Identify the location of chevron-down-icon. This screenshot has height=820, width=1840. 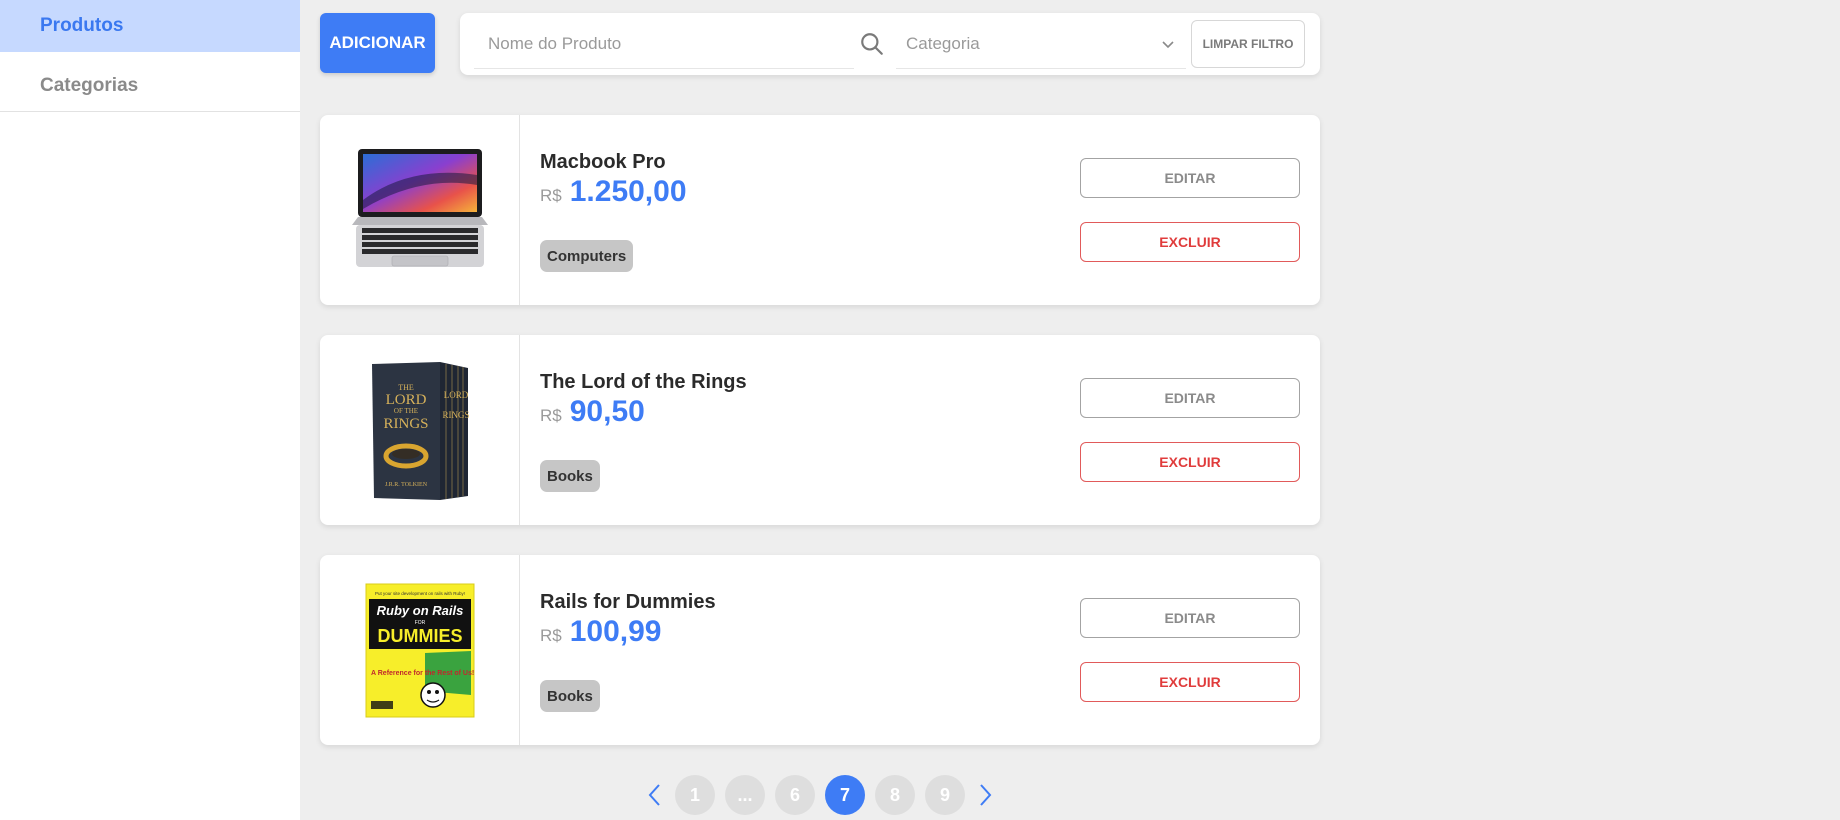
(1168, 45).